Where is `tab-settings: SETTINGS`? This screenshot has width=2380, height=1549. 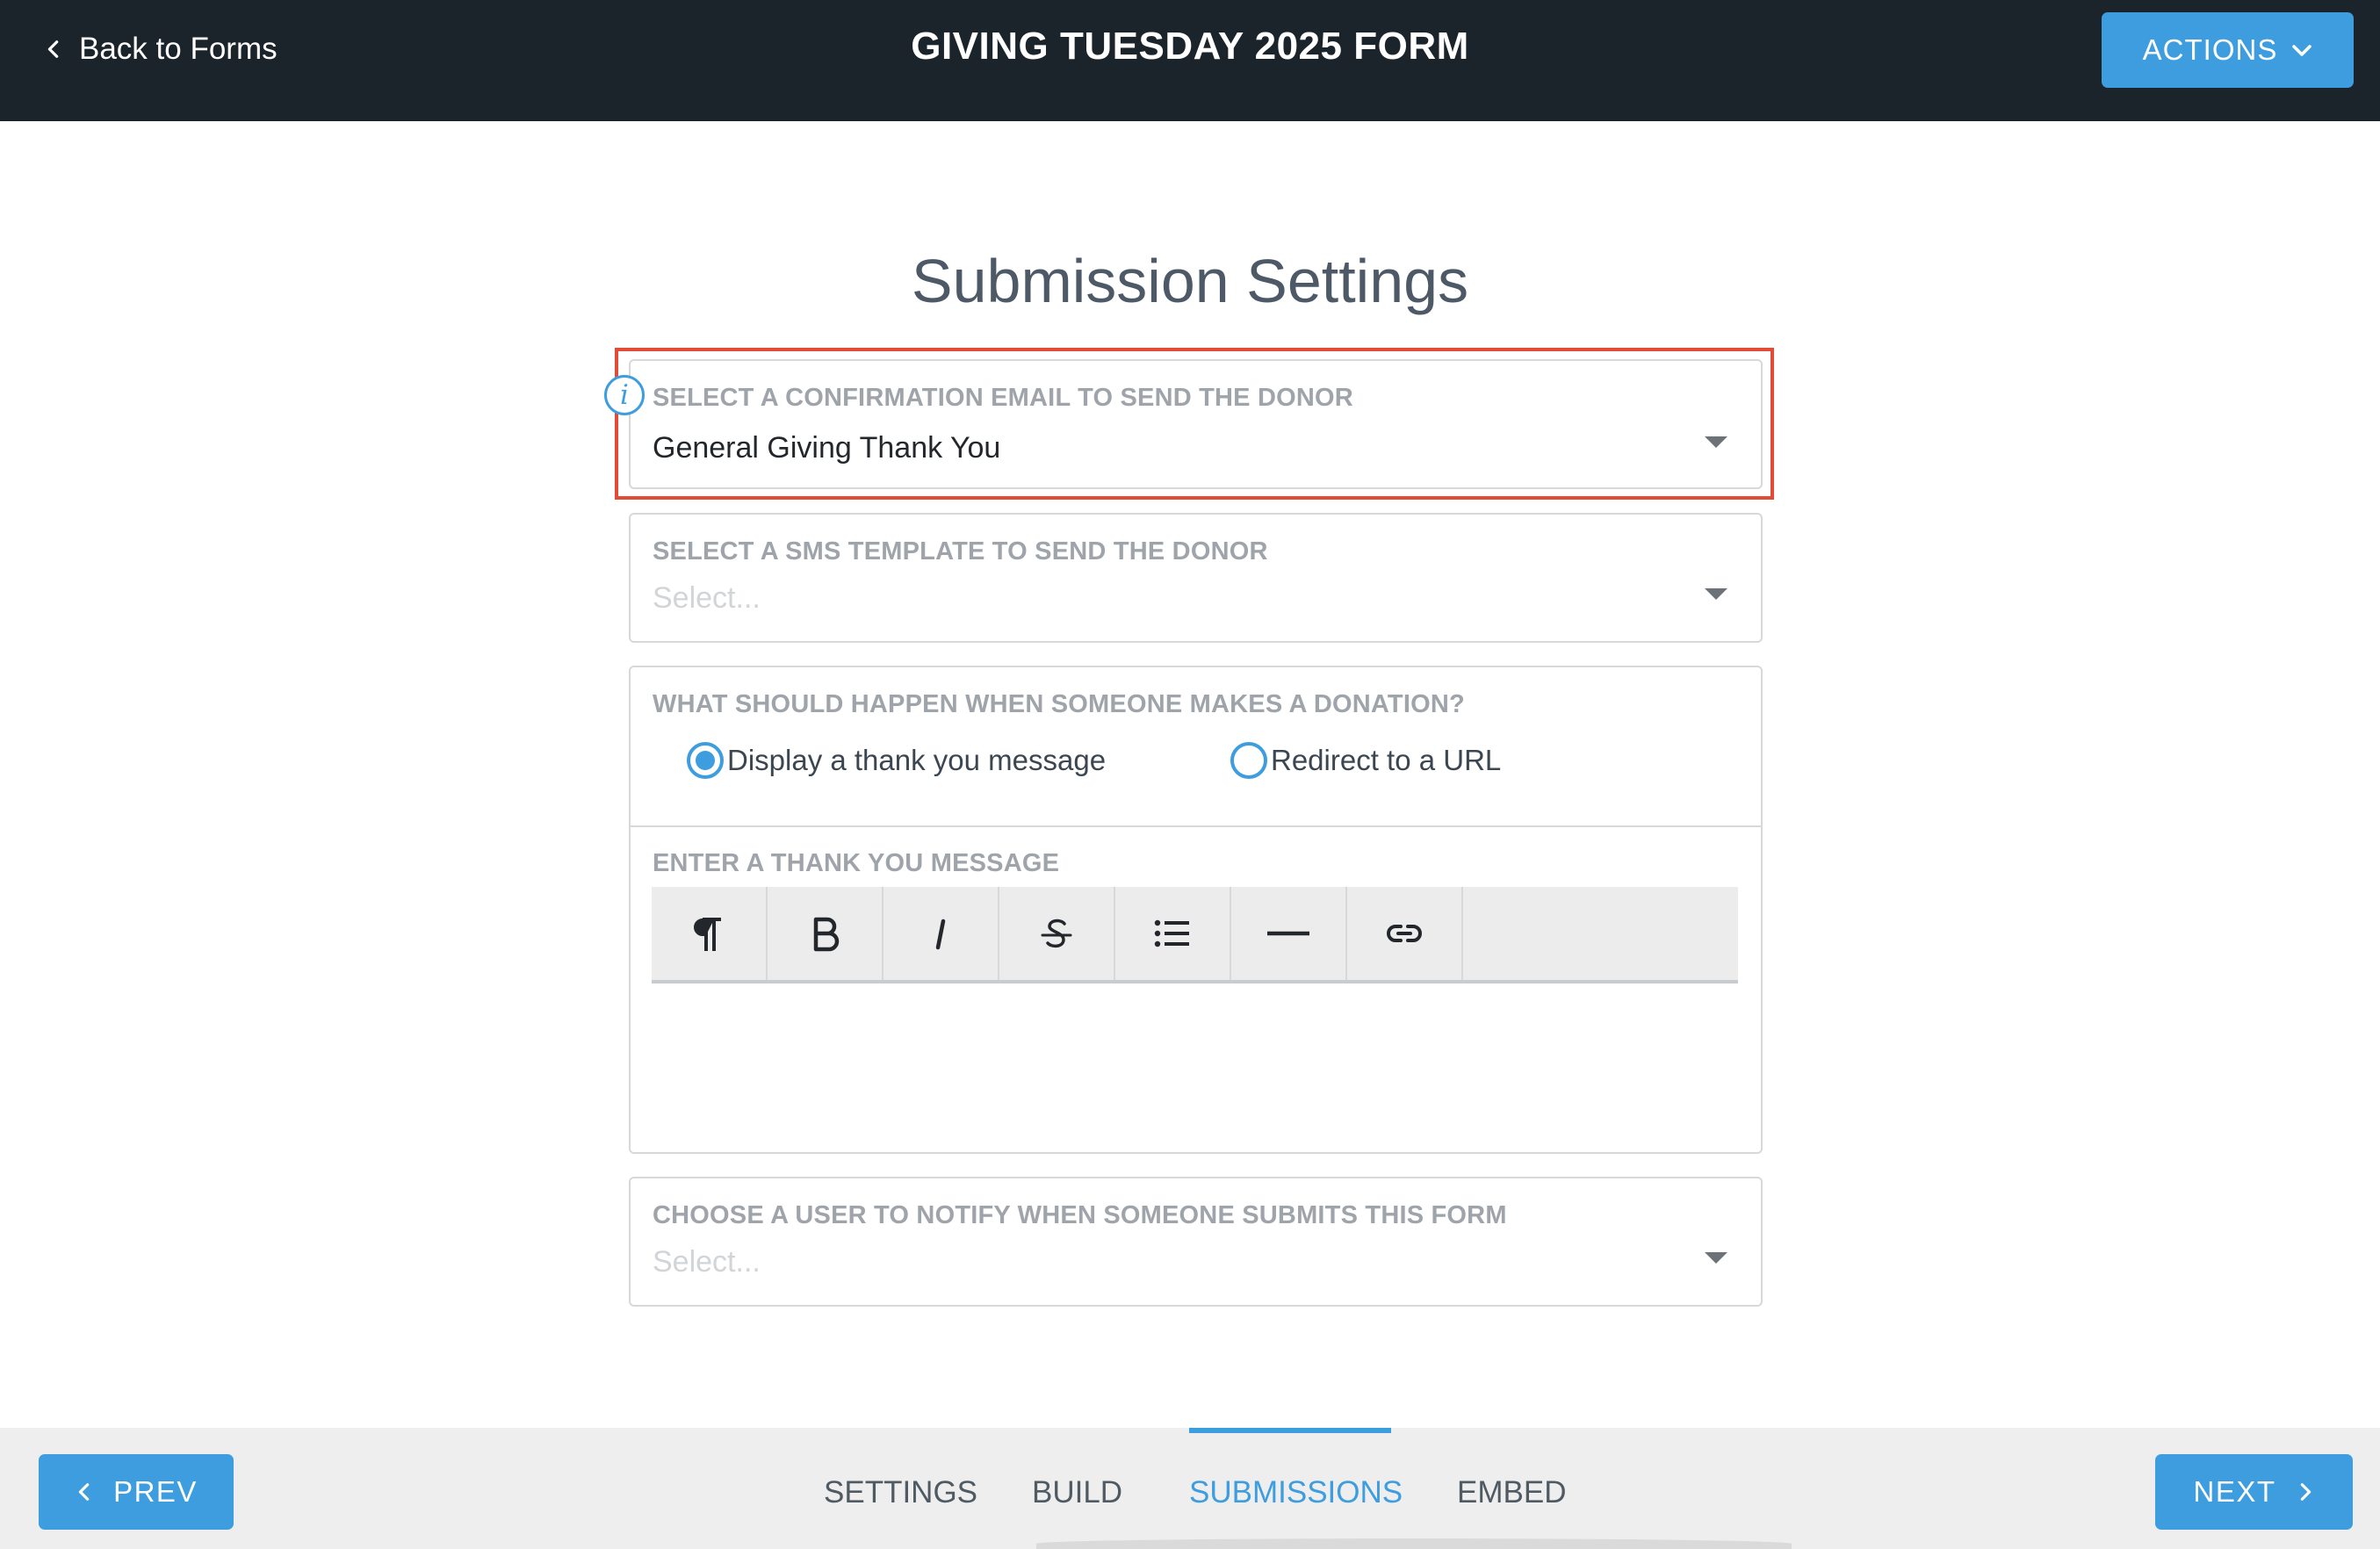 tab-settings: SETTINGS is located at coordinates (900, 1492).